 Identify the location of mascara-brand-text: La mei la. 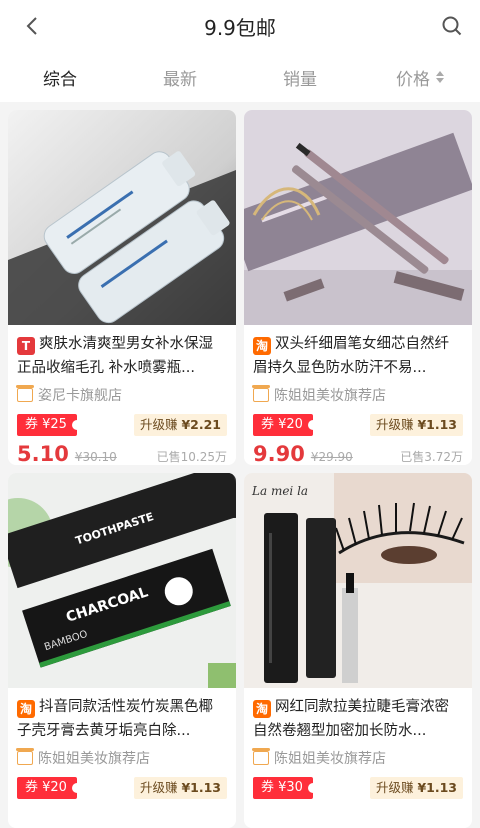
(279, 491).